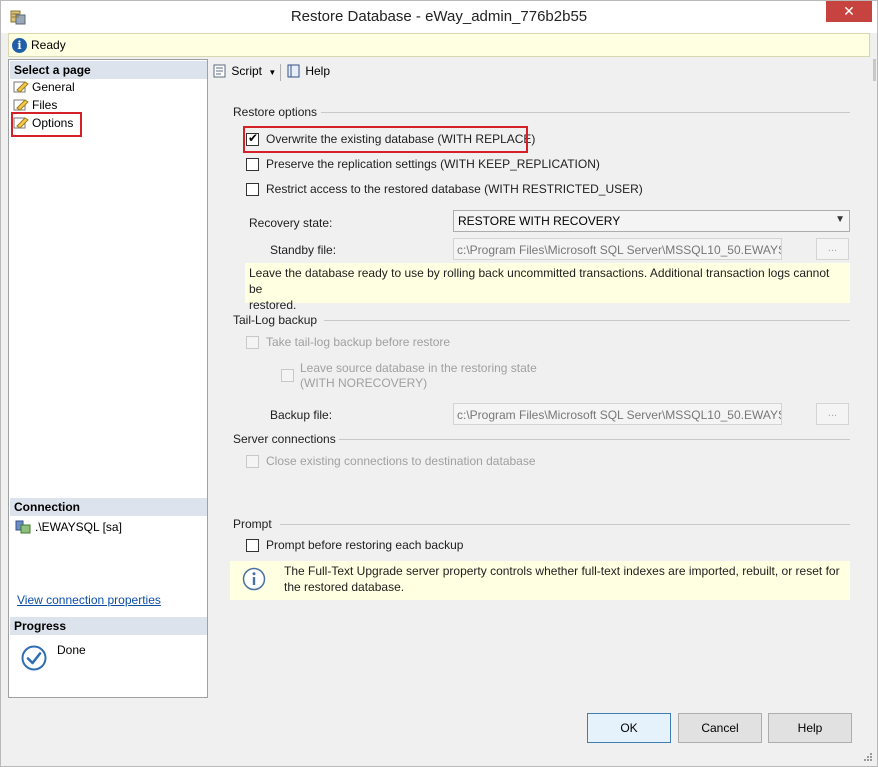 The width and height of the screenshot is (878, 767). What do you see at coordinates (318, 71) in the screenshot?
I see `help-label: Help` at bounding box center [318, 71].